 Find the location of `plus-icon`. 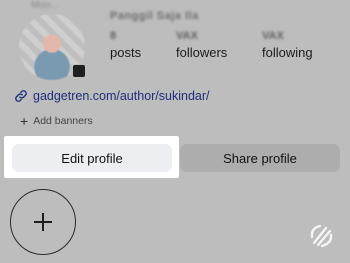

plus-icon is located at coordinates (43, 222).